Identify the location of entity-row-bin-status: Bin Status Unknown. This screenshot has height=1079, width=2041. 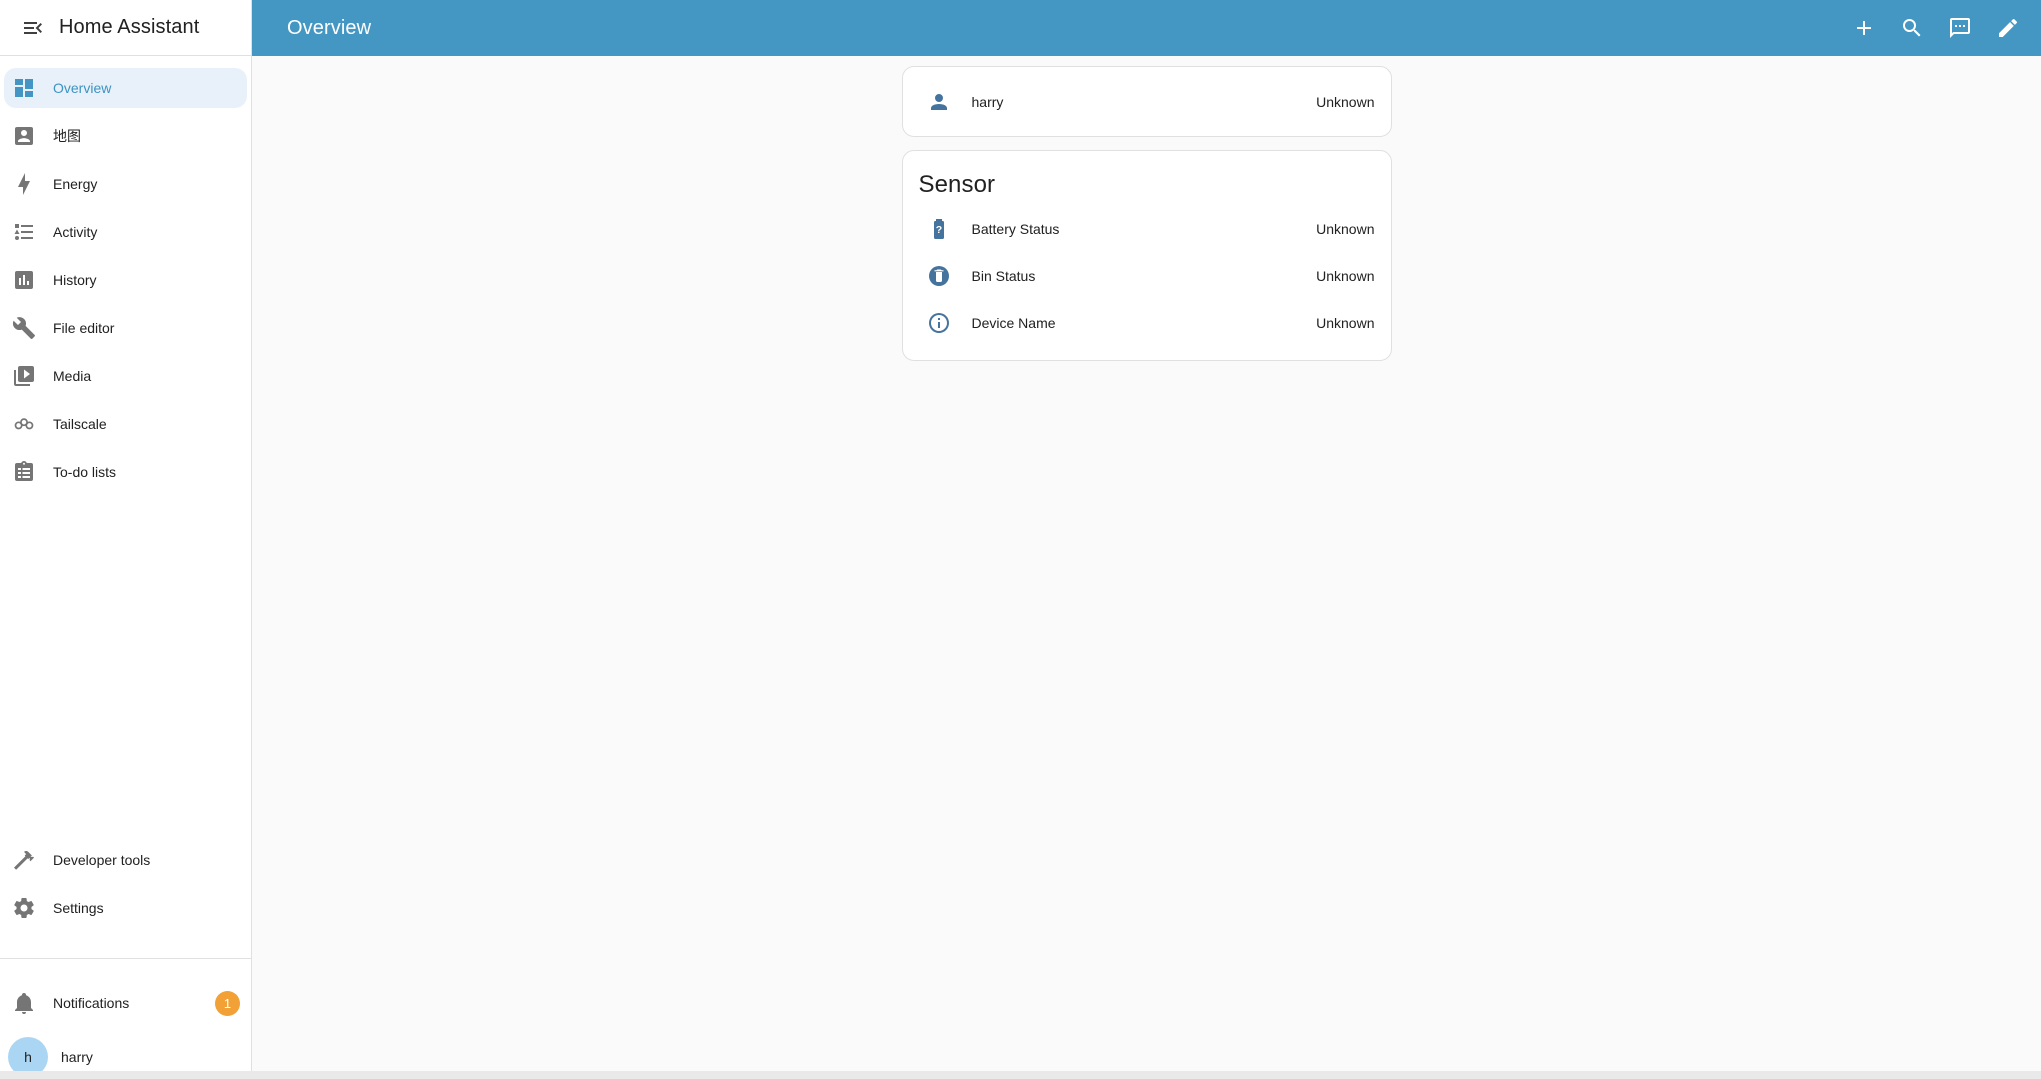
(1147, 275).